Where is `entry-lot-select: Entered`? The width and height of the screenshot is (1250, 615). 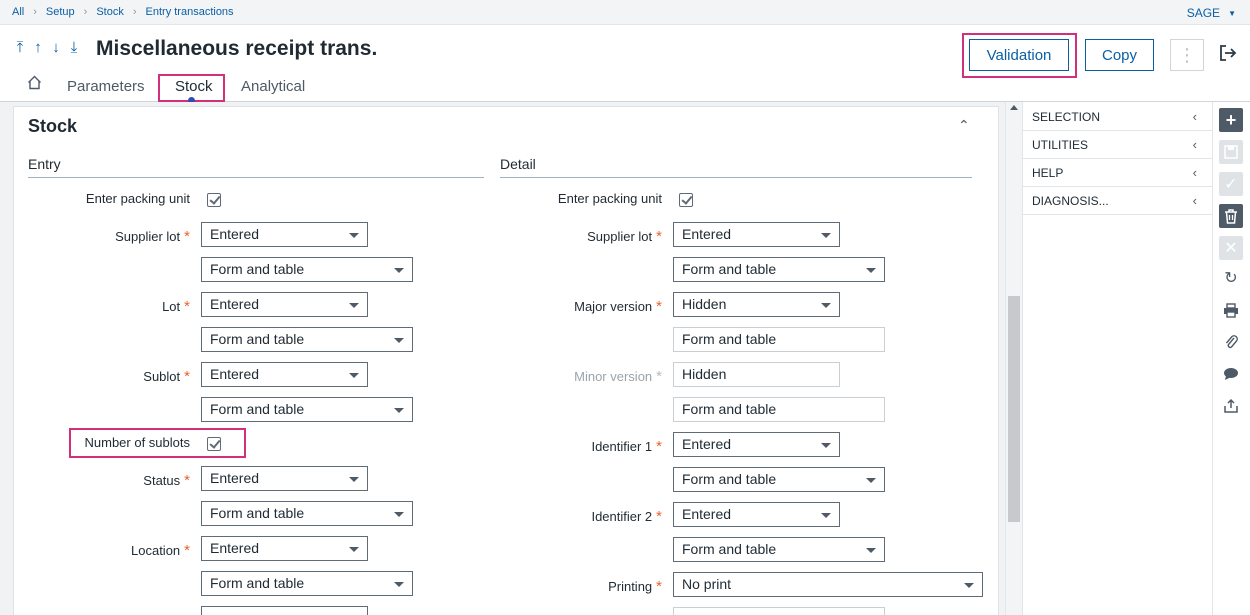 entry-lot-select: Entered is located at coordinates (284, 304).